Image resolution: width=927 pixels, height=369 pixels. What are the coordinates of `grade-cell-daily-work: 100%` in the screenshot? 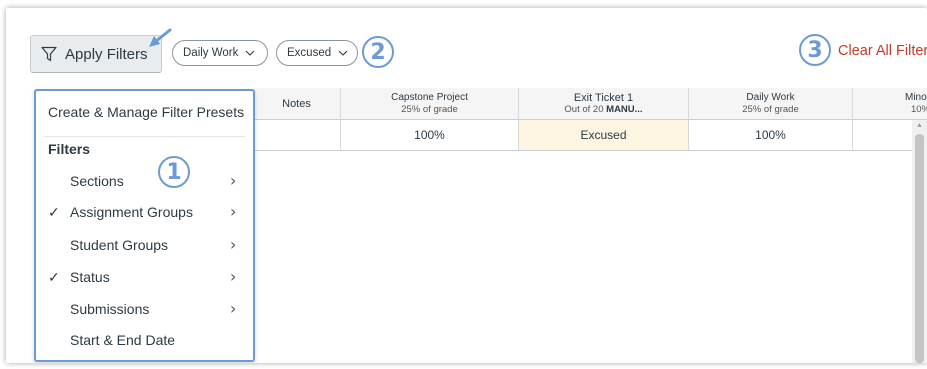 It's located at (771, 135).